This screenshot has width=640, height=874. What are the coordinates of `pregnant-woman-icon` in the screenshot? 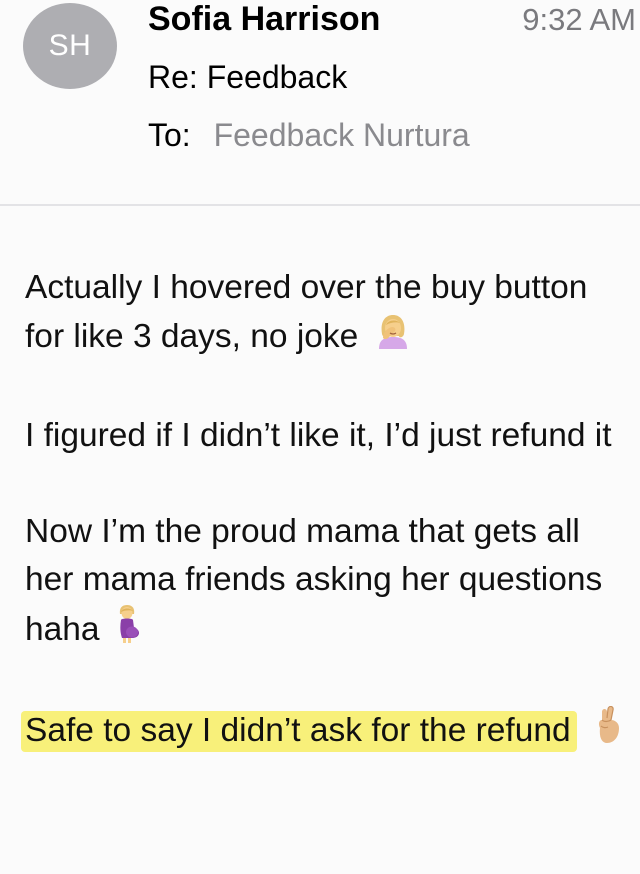 It's located at (128, 631).